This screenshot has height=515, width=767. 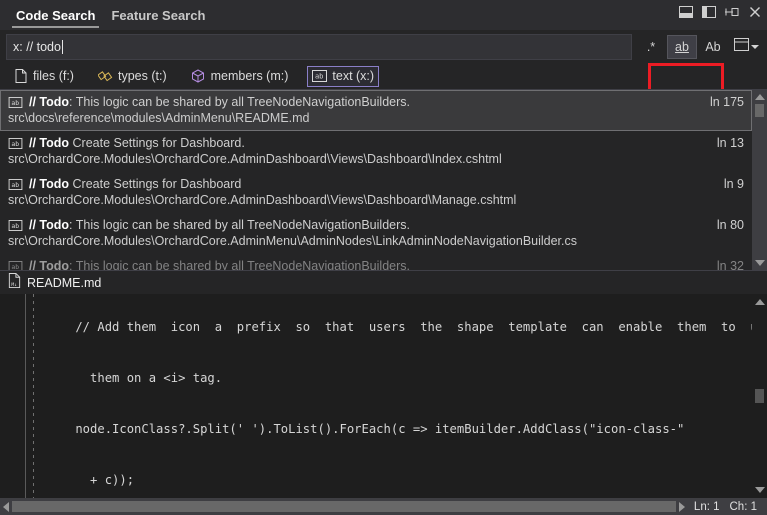 What do you see at coordinates (319, 46) in the screenshot?
I see `search-input: x: // todo` at bounding box center [319, 46].